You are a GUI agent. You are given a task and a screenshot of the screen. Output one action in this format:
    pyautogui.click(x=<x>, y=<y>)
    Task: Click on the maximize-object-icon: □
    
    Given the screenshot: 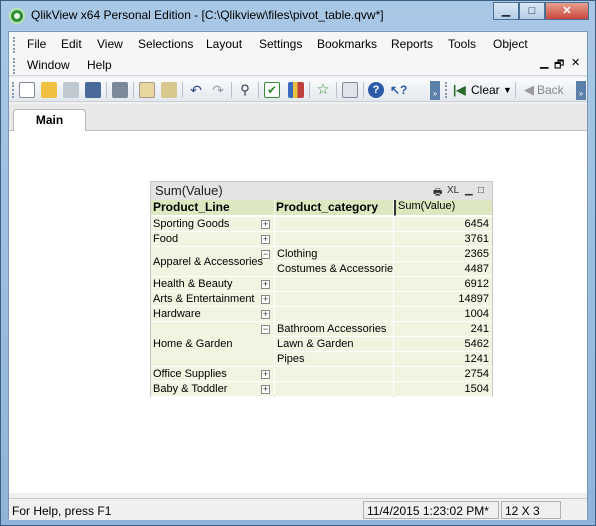 What is the action you would take?
    pyautogui.click(x=481, y=190)
    